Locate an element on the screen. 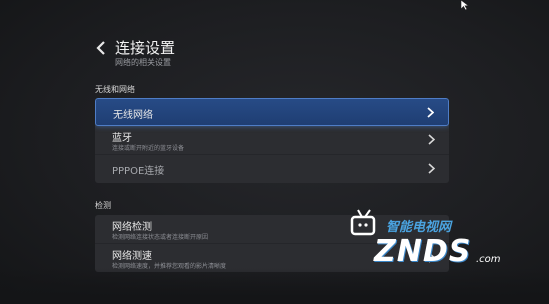 The image size is (549, 304). page-subtitle: 网络的相关设置 is located at coordinates (143, 62).